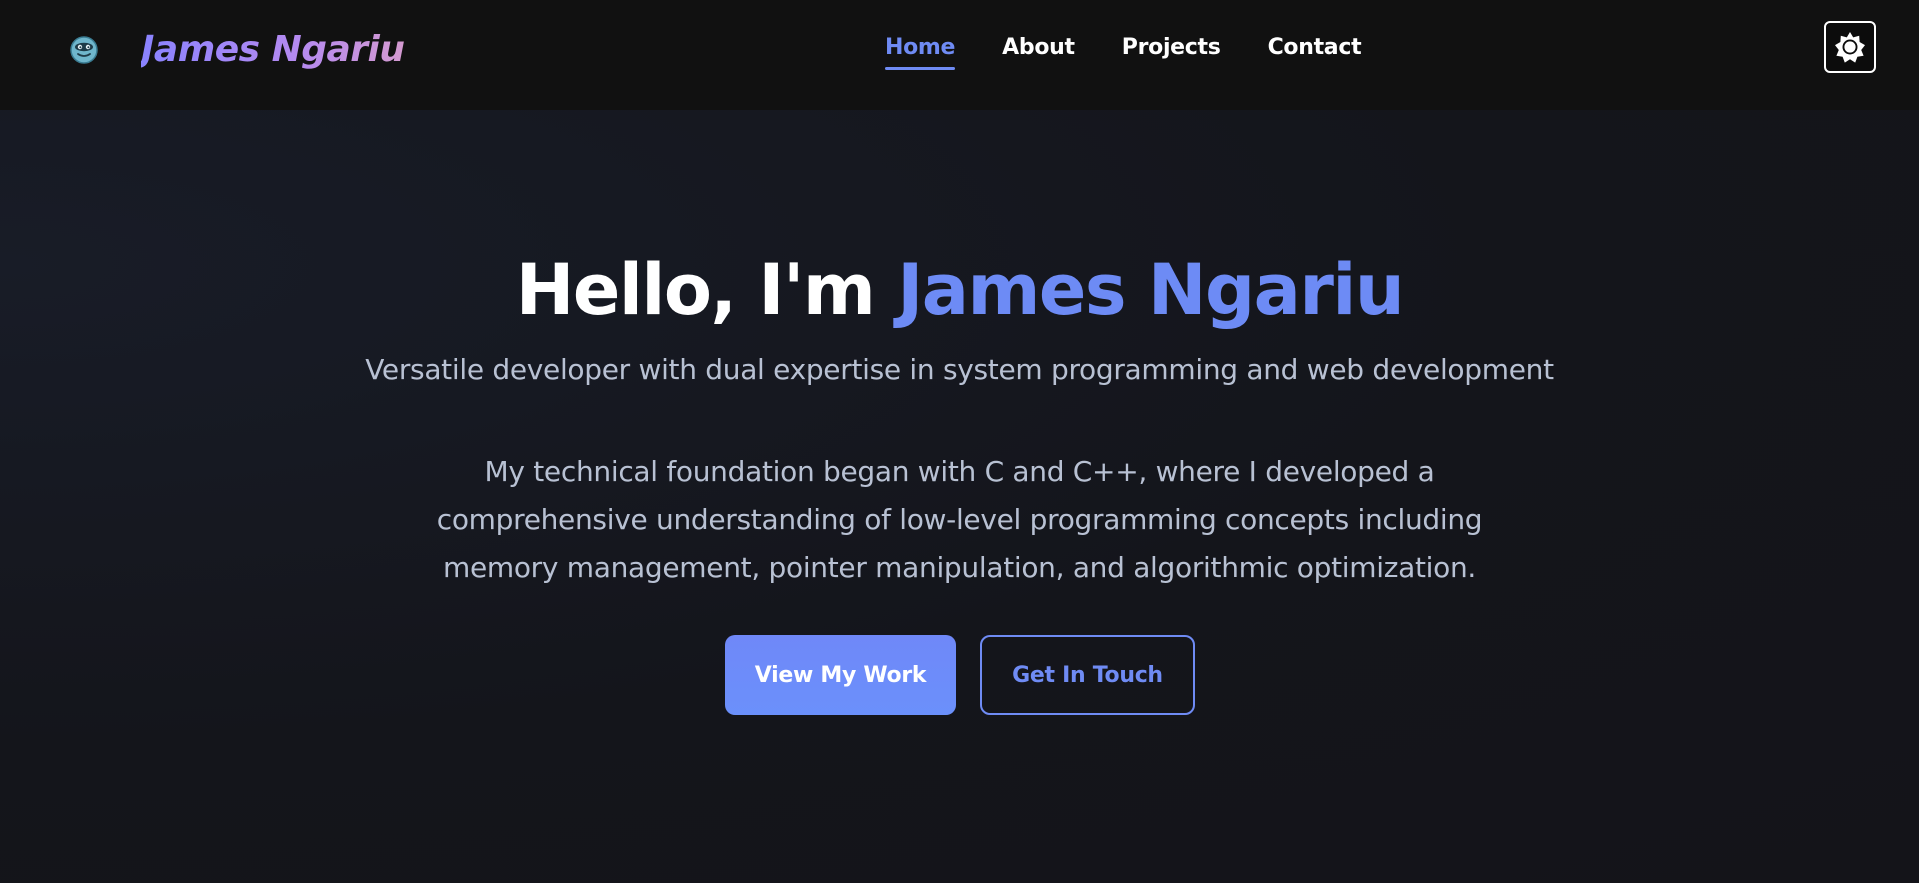 This screenshot has width=1919, height=883. Describe the element at coordinates (1038, 48) in the screenshot. I see `nav-link-about: About` at that location.